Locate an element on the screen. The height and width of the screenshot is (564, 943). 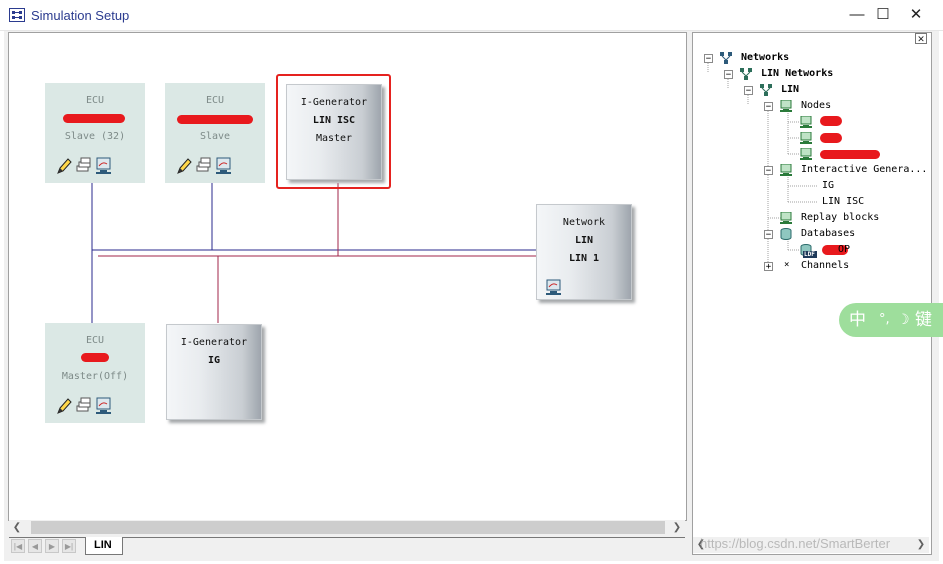
tree-item-networks: Networks is located at coordinates (765, 57).